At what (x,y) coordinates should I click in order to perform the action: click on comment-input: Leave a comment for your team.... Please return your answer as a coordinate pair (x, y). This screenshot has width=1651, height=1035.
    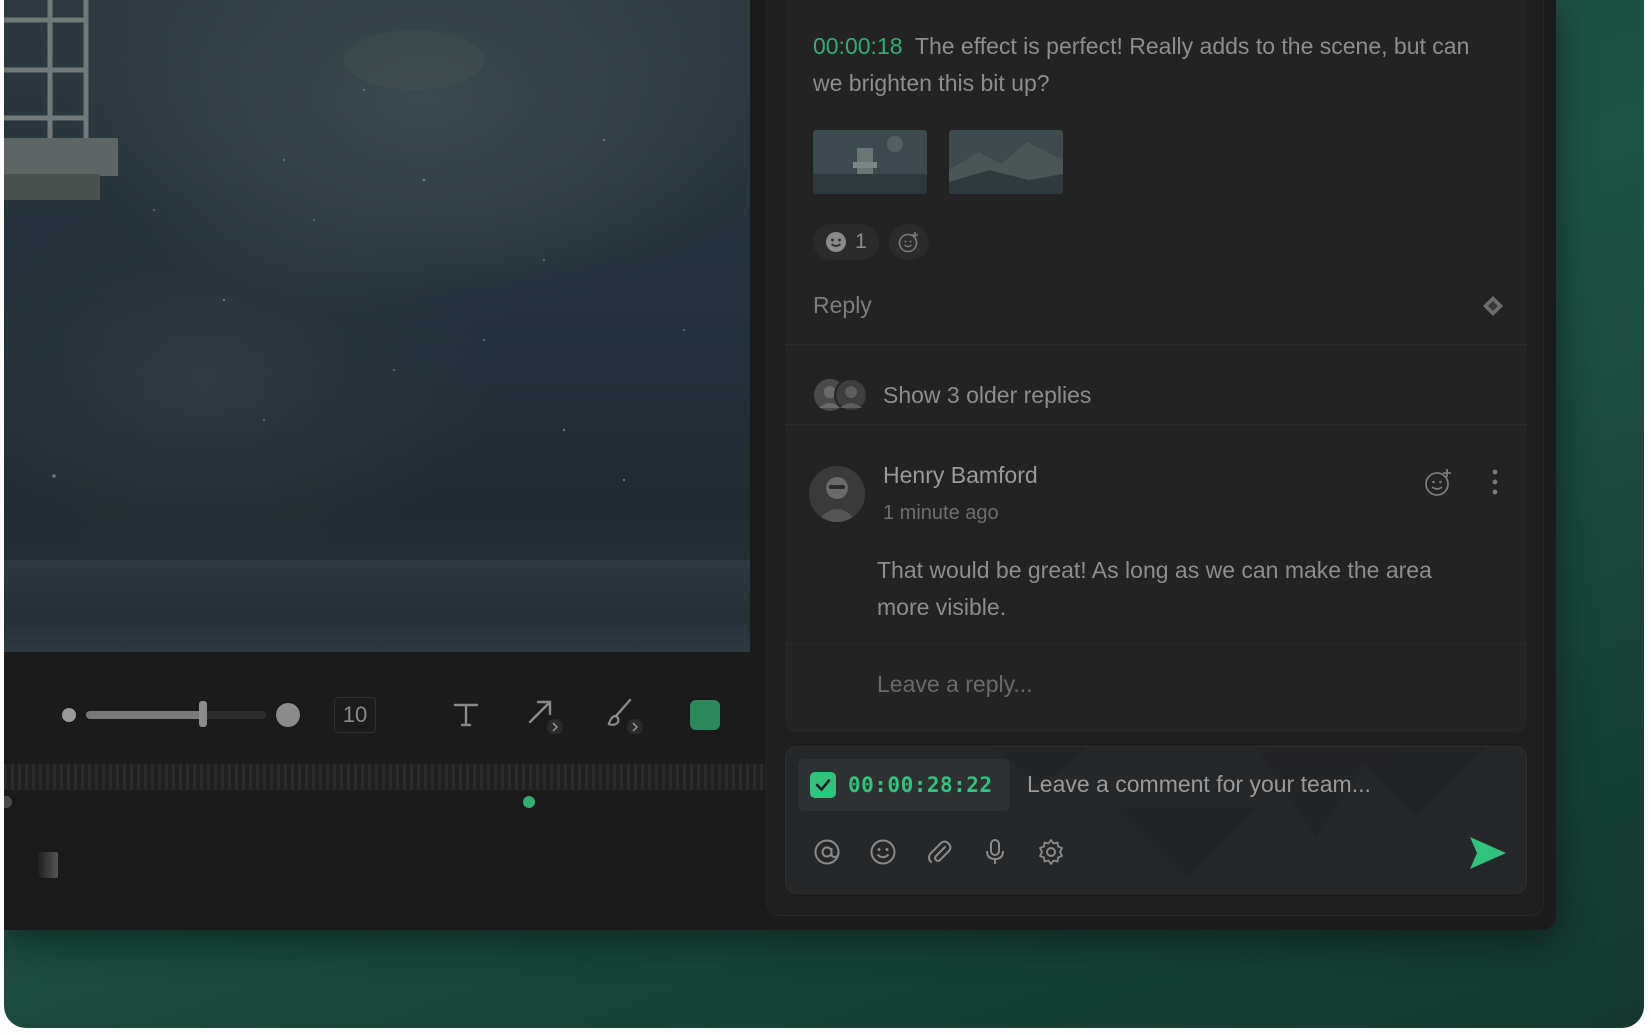
    Looking at the image, I should click on (1199, 784).